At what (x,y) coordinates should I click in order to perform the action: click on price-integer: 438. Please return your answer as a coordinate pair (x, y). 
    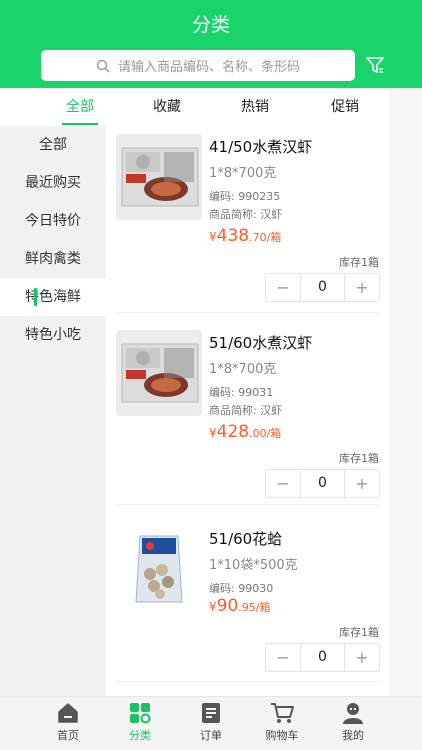
    Looking at the image, I should click on (233, 236).